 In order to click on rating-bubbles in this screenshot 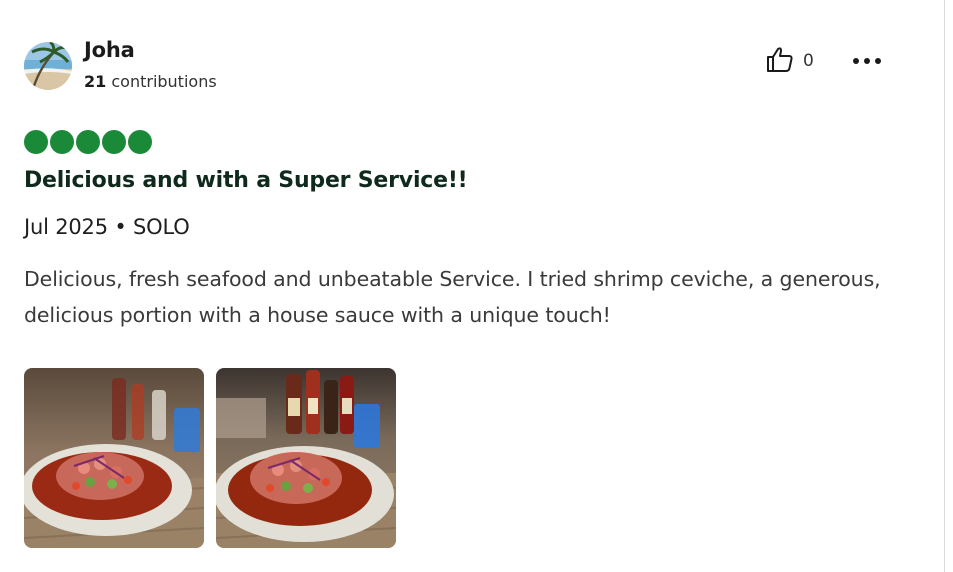, I will do `click(88, 142)`.